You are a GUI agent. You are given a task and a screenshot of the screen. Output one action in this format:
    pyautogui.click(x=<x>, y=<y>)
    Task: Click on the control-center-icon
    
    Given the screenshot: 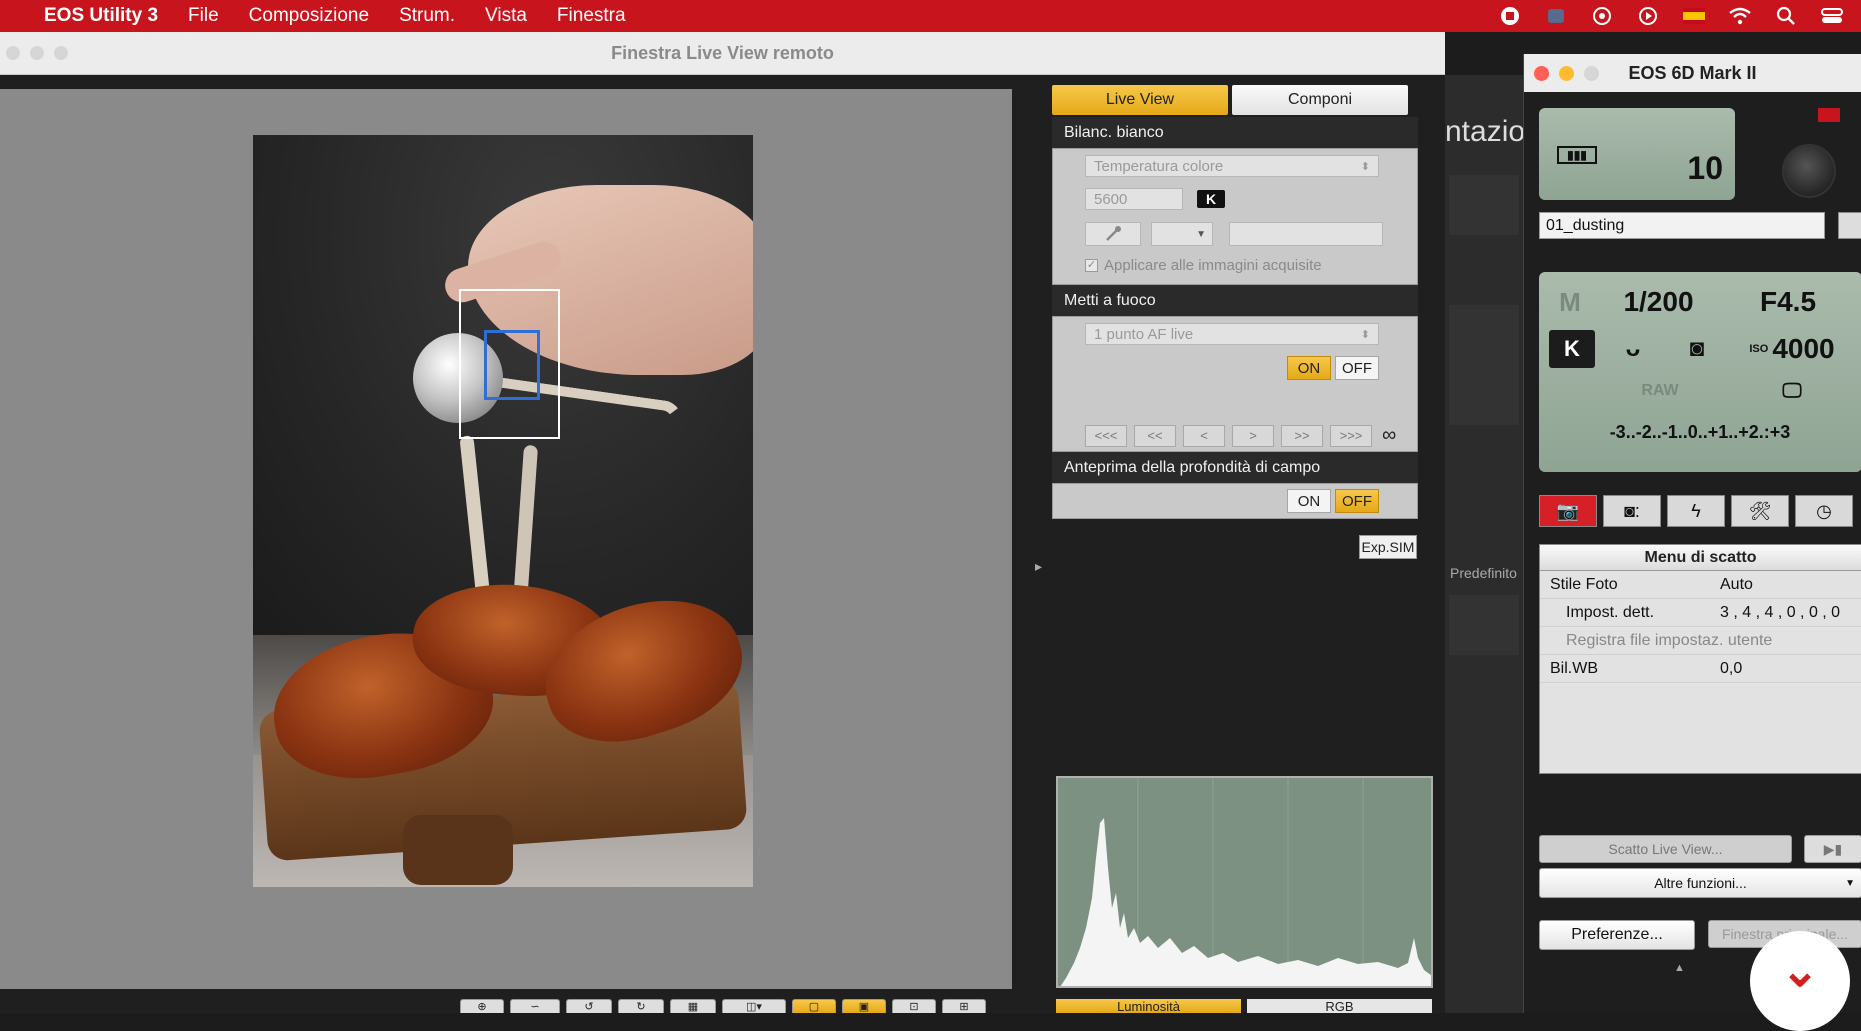 What is the action you would take?
    pyautogui.click(x=1832, y=16)
    